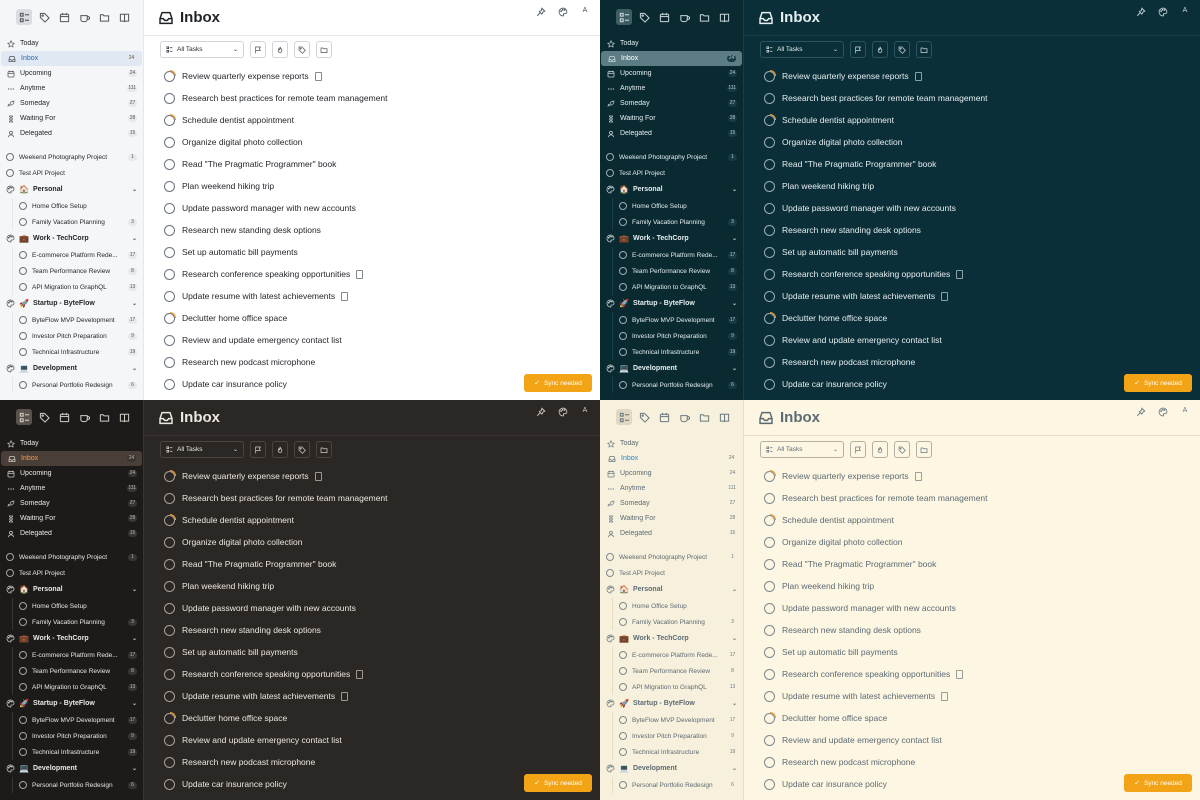  Describe the element at coordinates (240, 652) in the screenshot. I see `task-title: Set up automatic bill payments` at that location.